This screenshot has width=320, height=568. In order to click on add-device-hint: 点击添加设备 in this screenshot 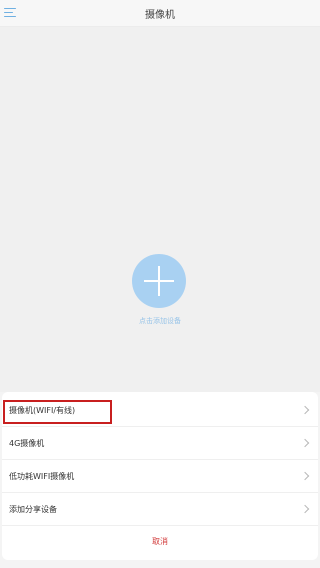, I will do `click(160, 321)`.